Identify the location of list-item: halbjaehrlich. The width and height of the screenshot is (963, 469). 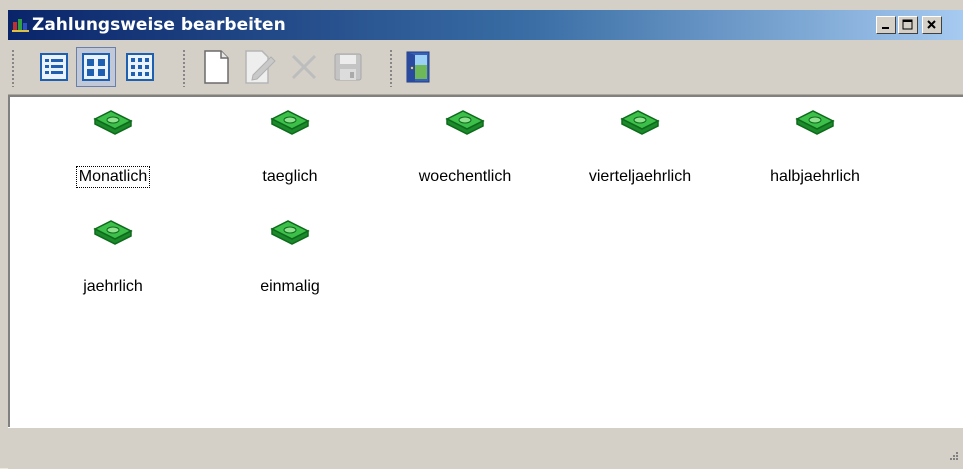
(815, 147).